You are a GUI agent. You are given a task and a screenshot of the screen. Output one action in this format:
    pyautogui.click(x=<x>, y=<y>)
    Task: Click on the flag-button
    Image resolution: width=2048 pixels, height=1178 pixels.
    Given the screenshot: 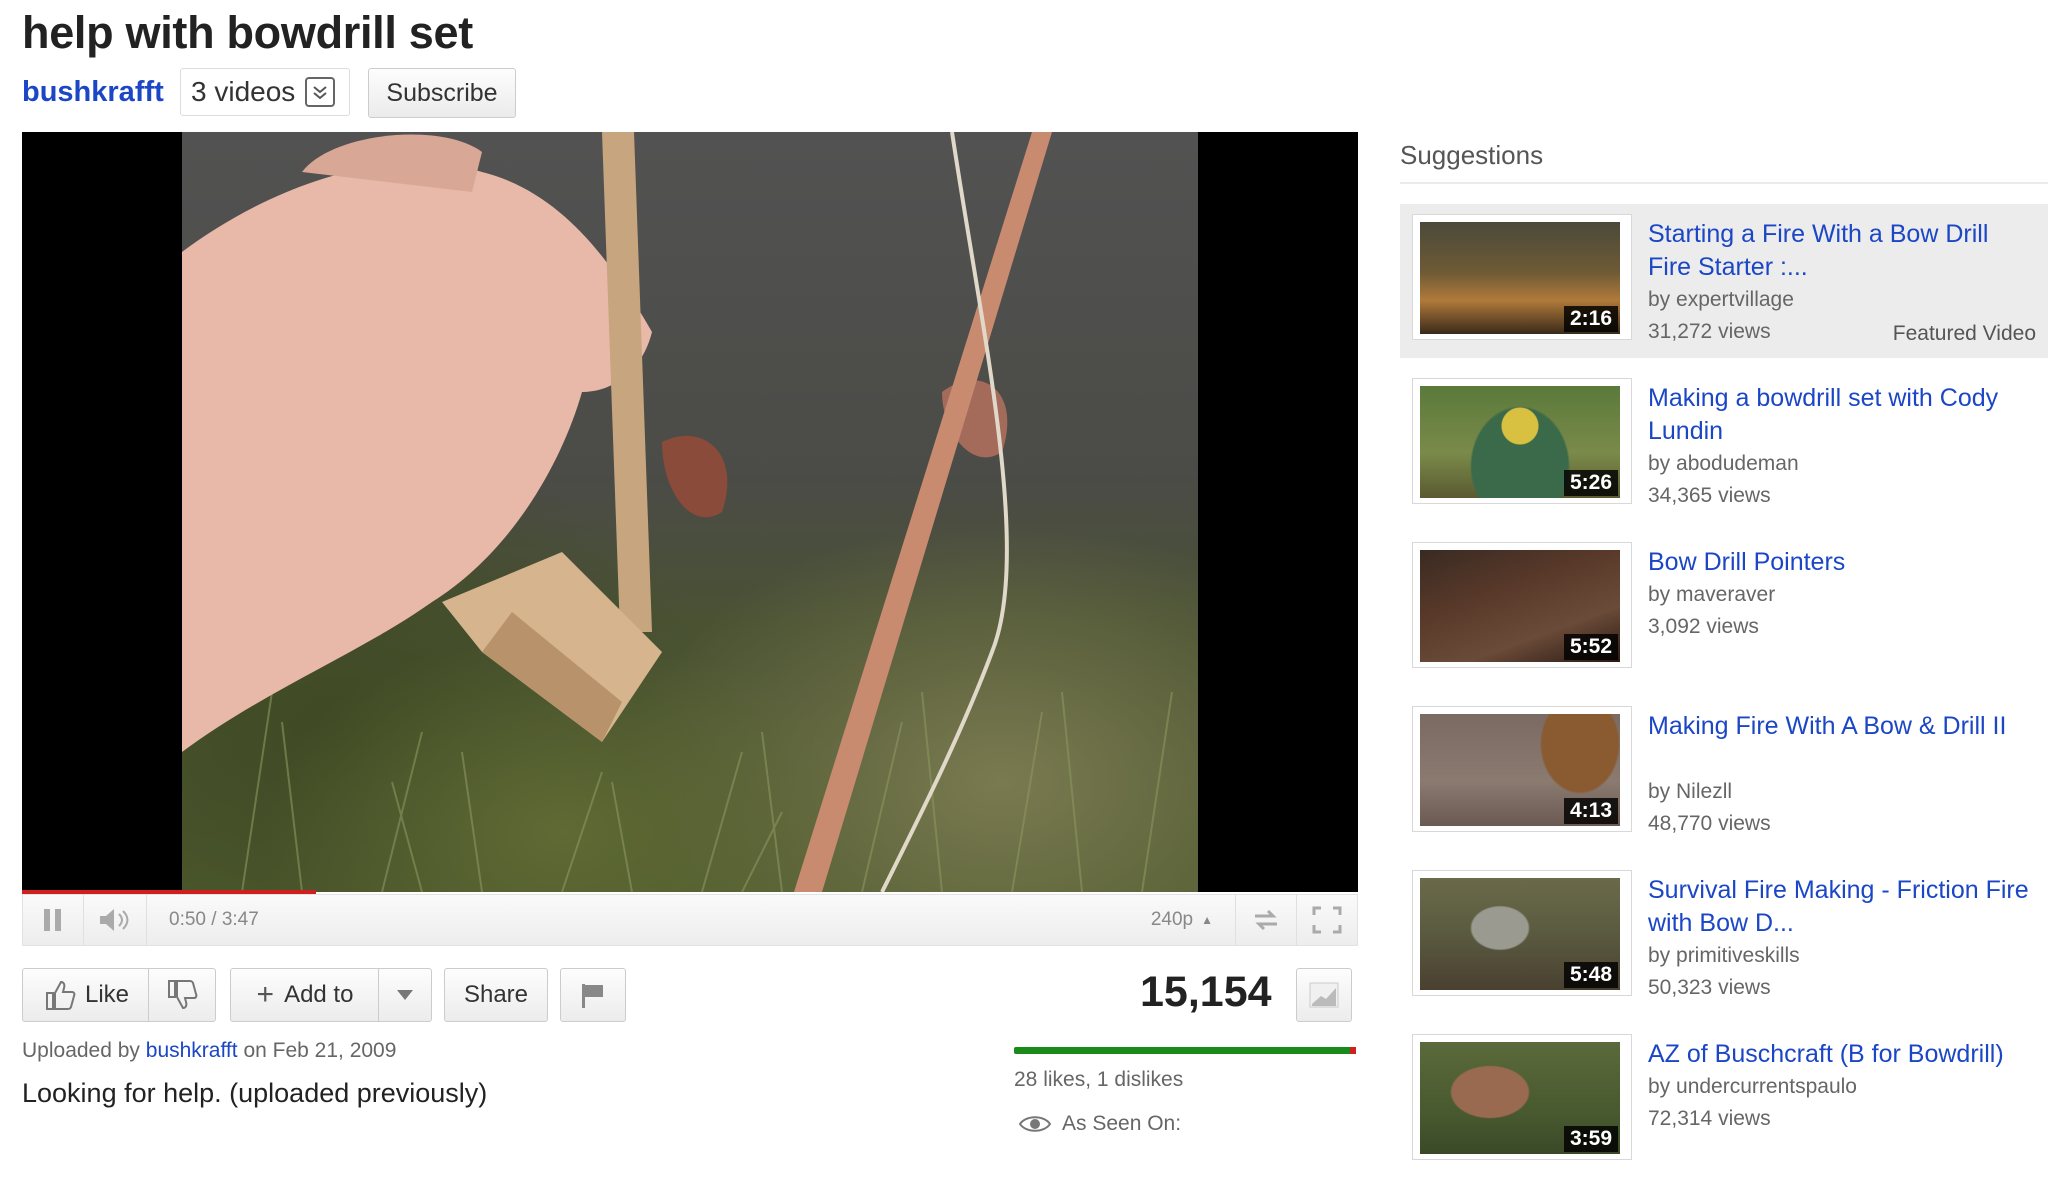 What is the action you would take?
    pyautogui.click(x=593, y=995)
    